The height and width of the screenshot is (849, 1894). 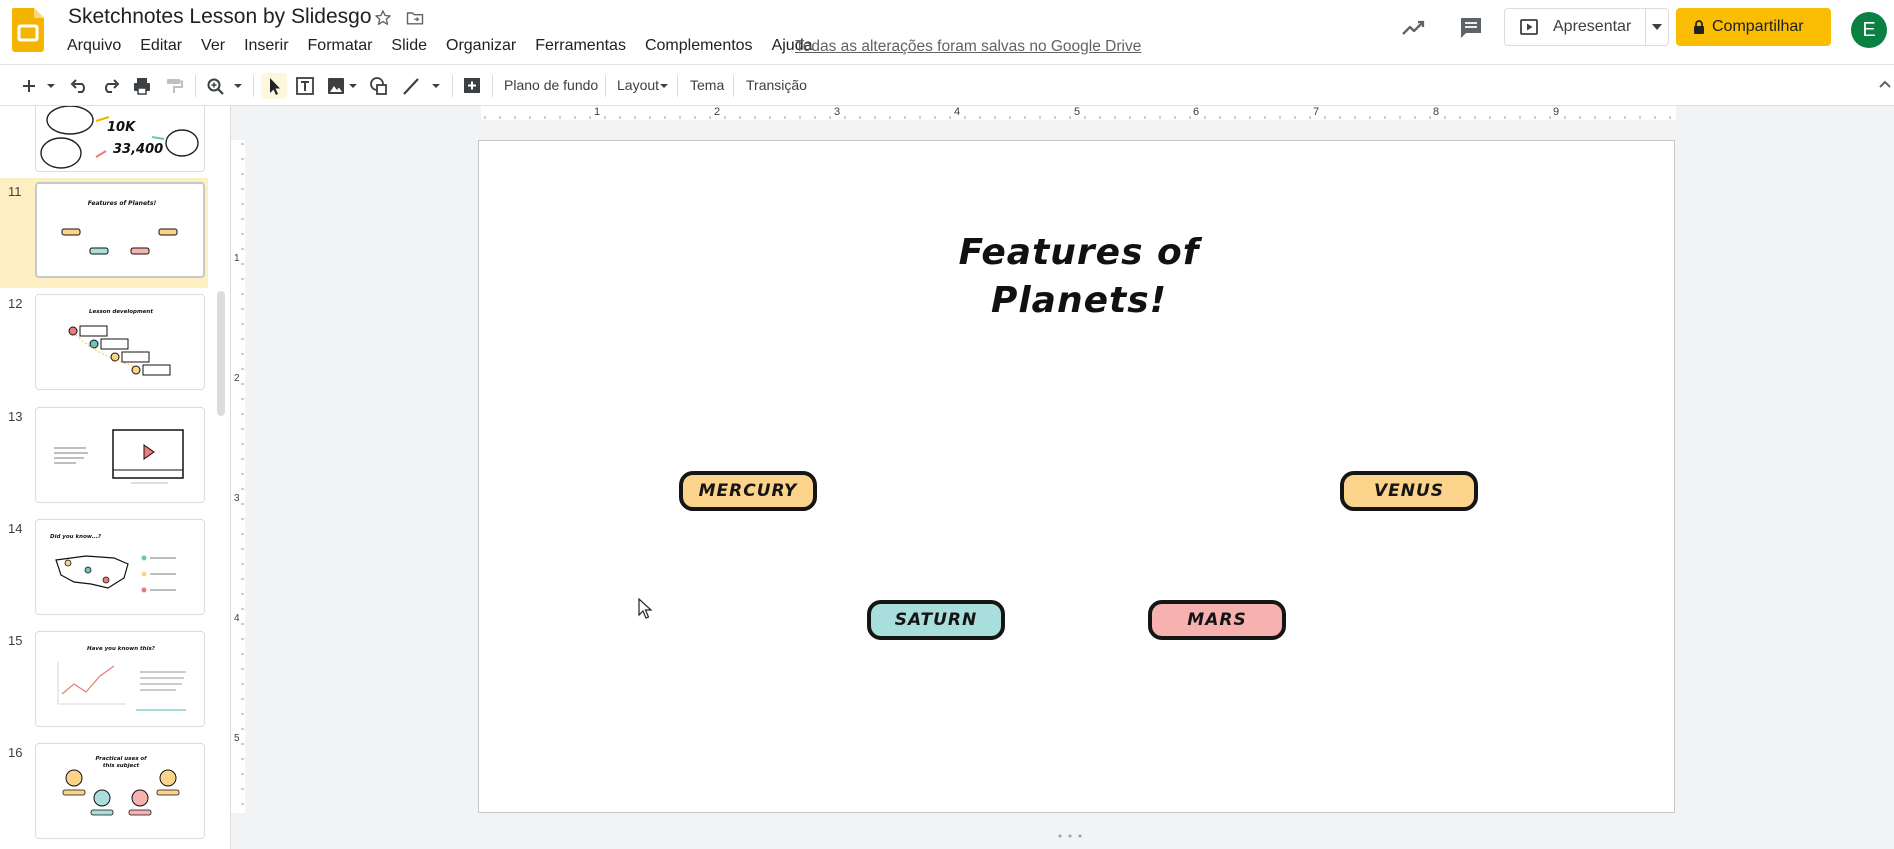 I want to click on vertical-ruler, so click(x=238, y=477).